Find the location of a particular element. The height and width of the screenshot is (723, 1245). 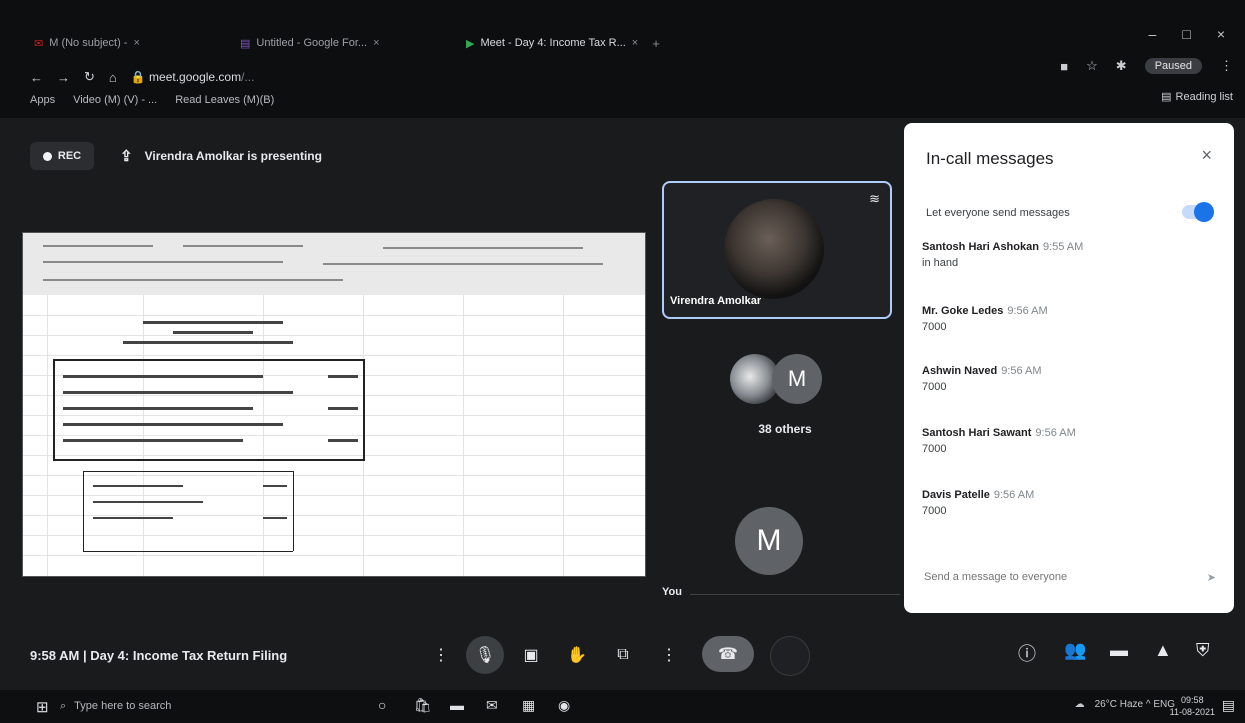

maximize-button: □ is located at coordinates (1186, 34).